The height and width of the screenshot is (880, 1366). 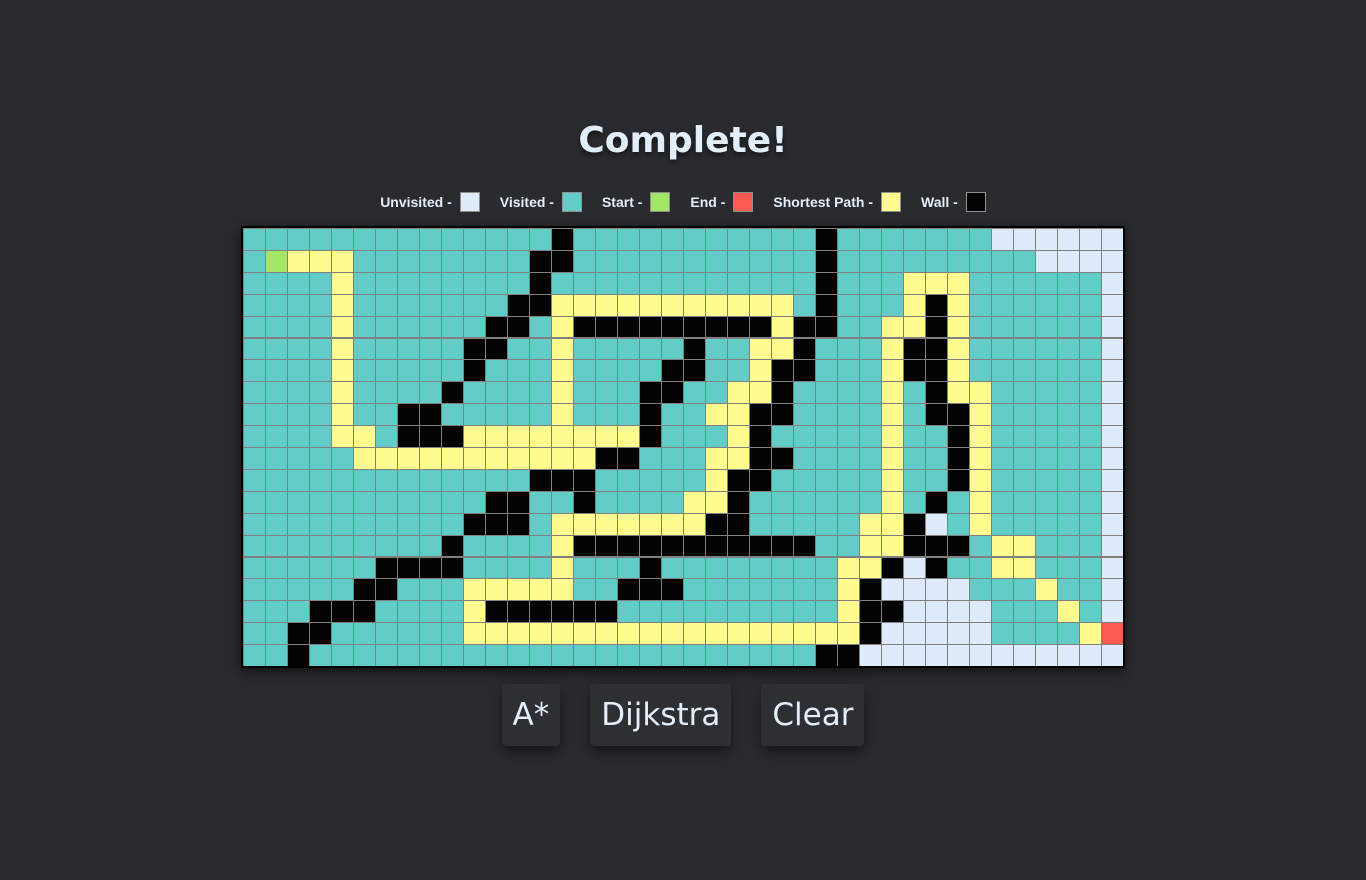 What do you see at coordinates (531, 715) in the screenshot?
I see `astar-button: A*` at bounding box center [531, 715].